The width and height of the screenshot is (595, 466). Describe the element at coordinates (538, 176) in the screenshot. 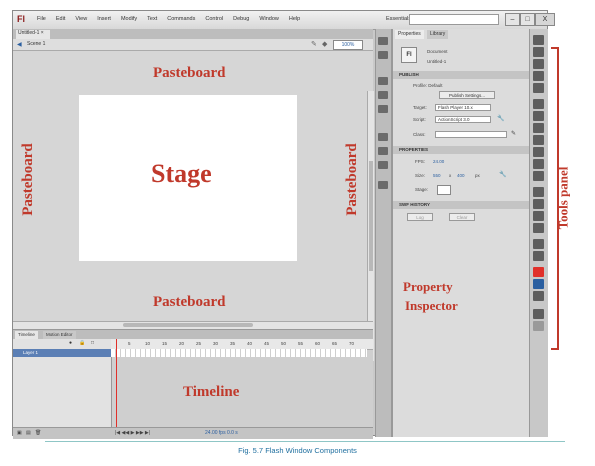

I see `deco-tool-icon` at that location.